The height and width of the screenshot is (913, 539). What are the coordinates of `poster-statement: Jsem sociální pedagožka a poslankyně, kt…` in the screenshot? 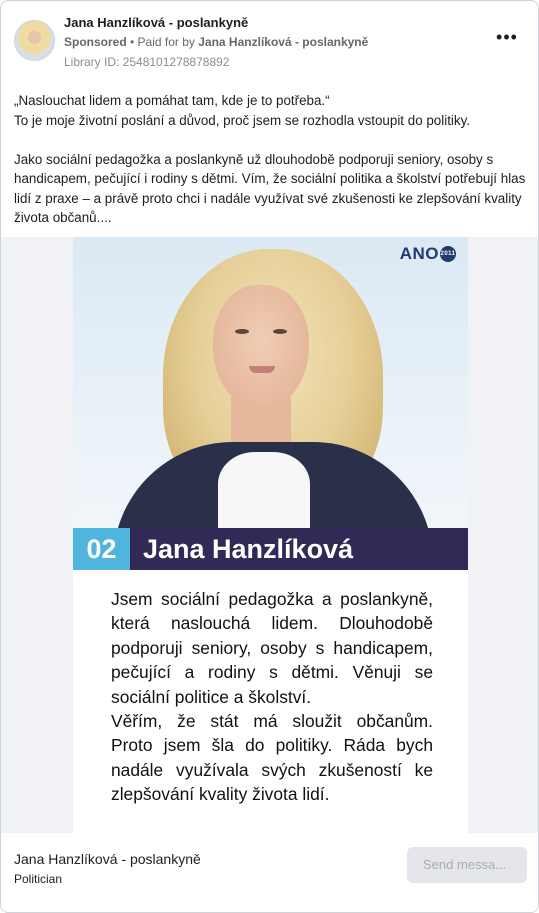 It's located at (272, 697).